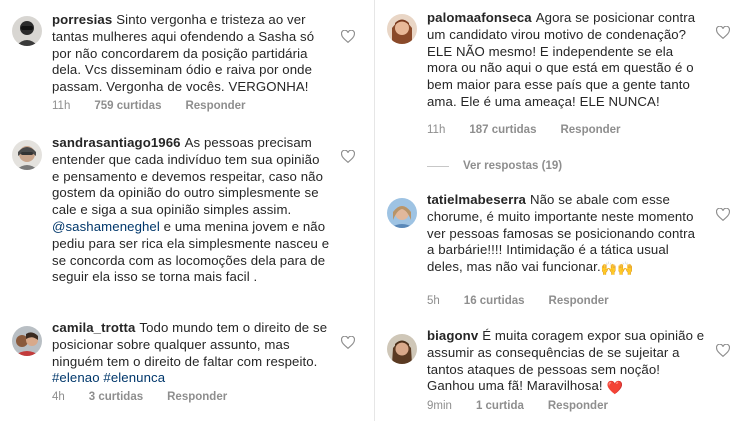 The image size is (750, 421). Describe the element at coordinates (438, 166) in the screenshot. I see `replies-line` at that location.